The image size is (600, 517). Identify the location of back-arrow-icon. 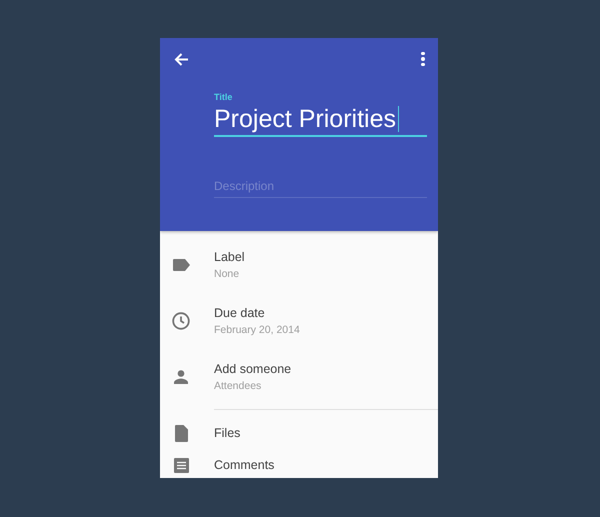
(181, 59).